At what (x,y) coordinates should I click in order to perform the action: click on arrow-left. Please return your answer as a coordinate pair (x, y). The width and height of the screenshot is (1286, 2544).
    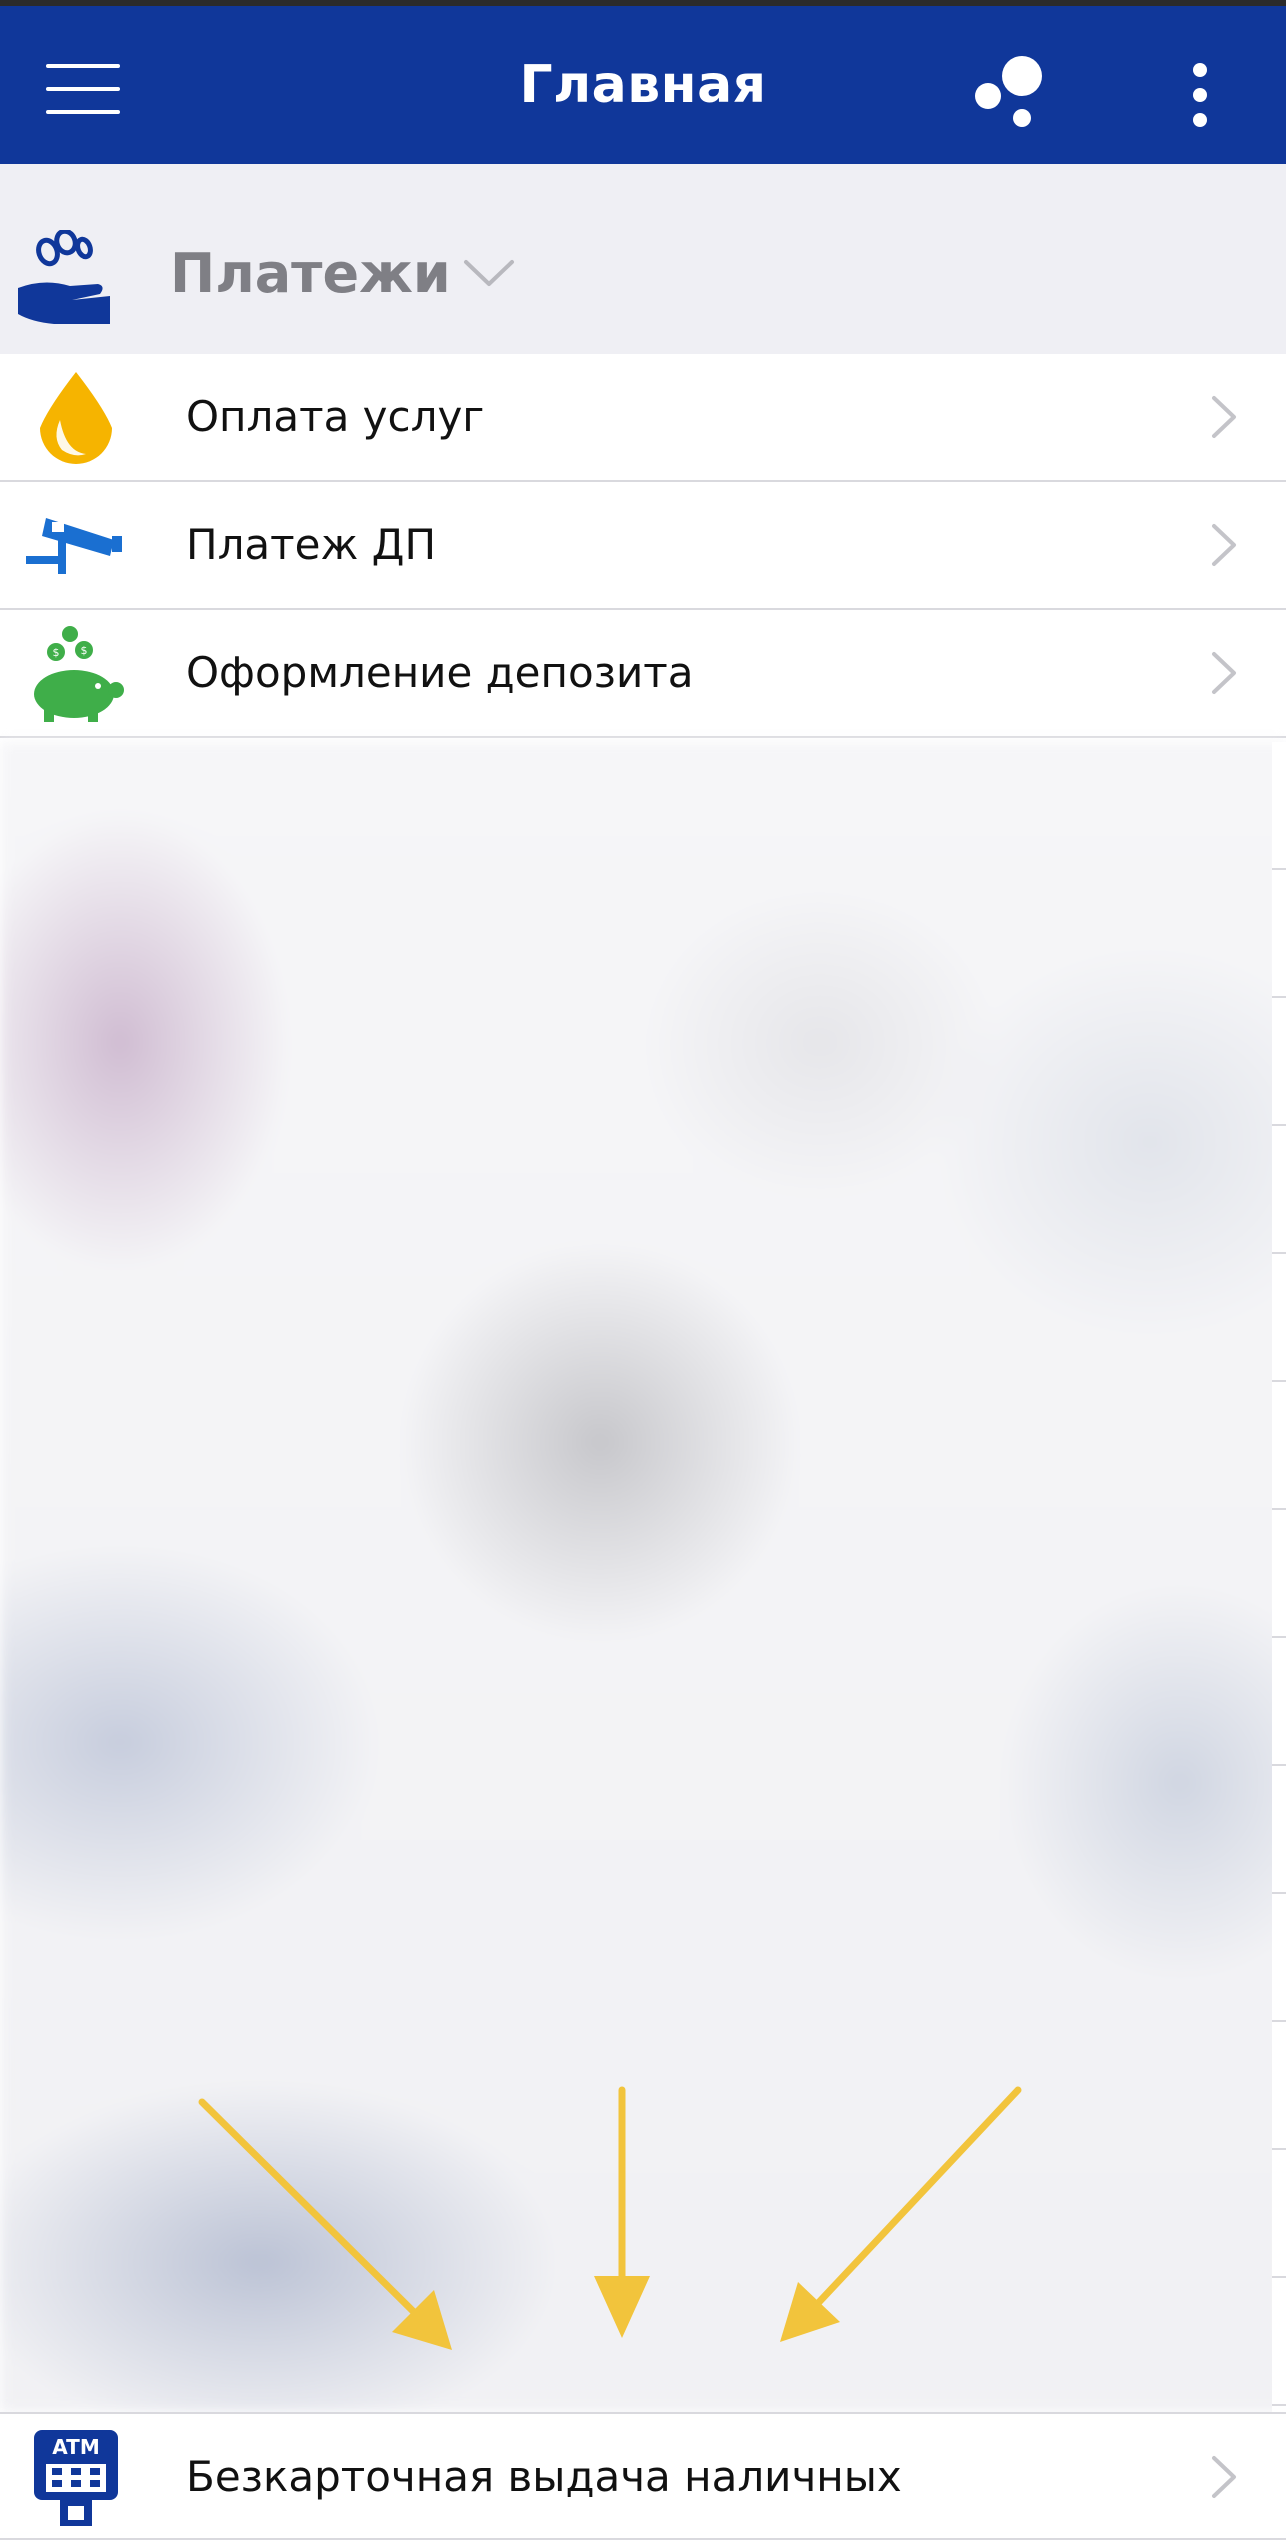
    Looking at the image, I should click on (315, 2214).